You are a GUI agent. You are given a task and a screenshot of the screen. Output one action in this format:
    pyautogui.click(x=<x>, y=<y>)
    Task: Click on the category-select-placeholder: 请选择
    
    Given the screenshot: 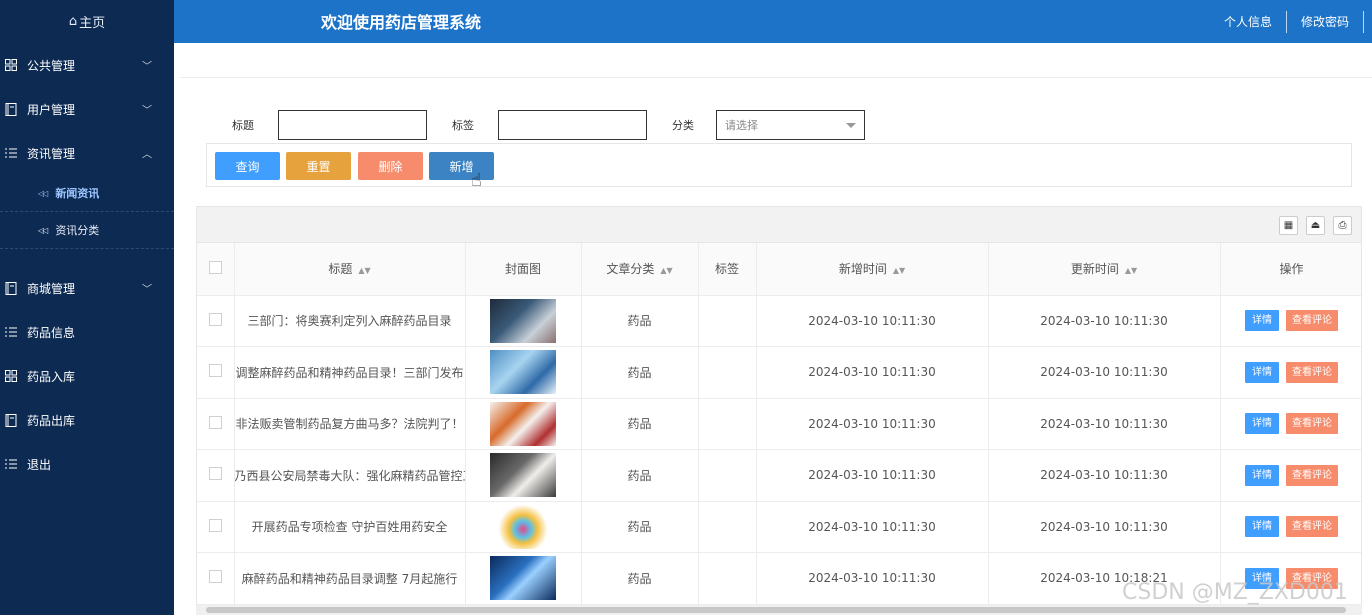 What is the action you would take?
    pyautogui.click(x=741, y=125)
    